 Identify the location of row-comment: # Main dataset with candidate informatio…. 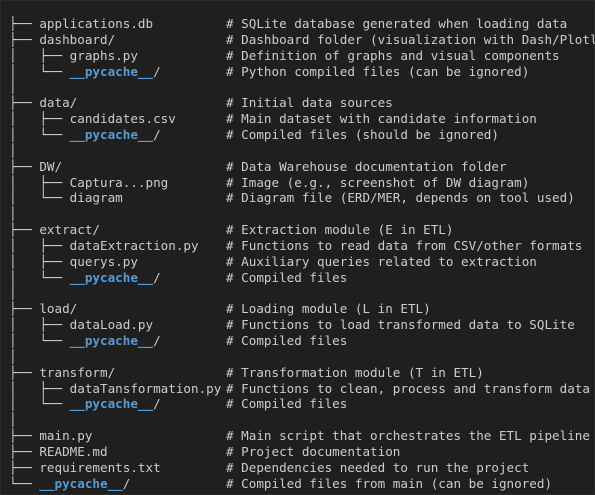
(381, 119).